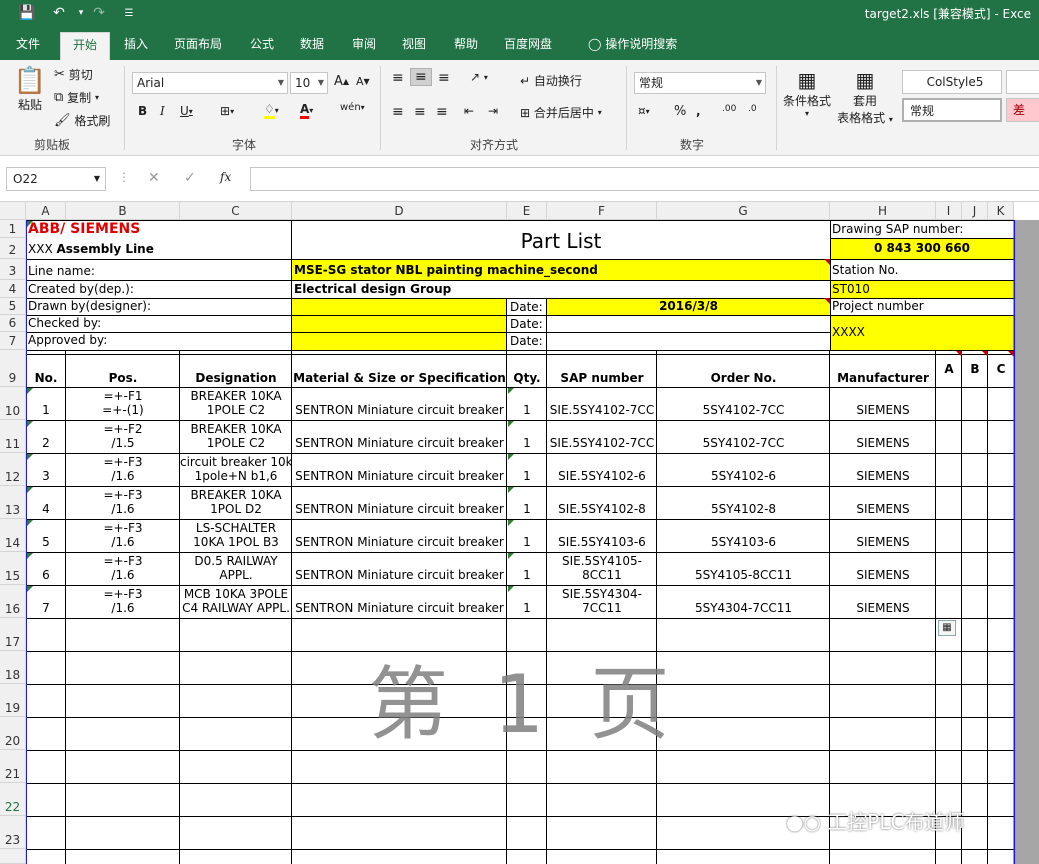  I want to click on select-all-corner, so click(13, 211).